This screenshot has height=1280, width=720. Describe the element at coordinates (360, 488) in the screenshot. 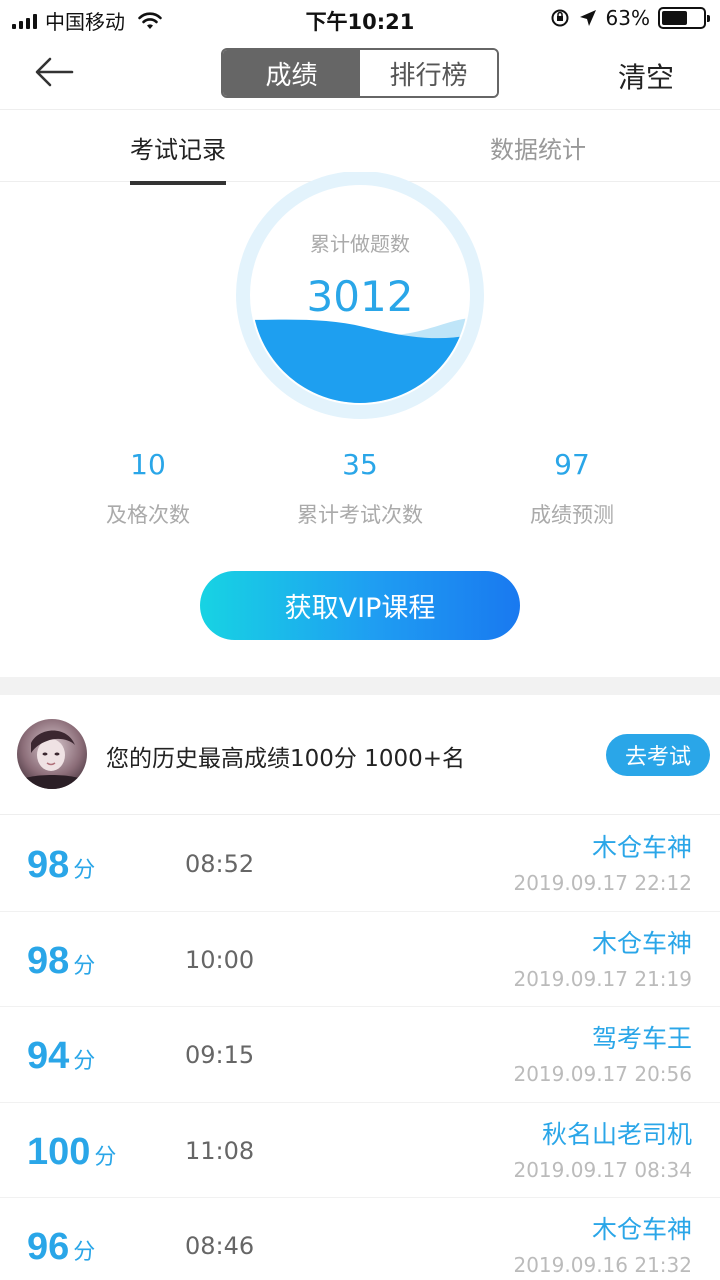

I see `stat-exam-count: 35 累计考试次数` at that location.